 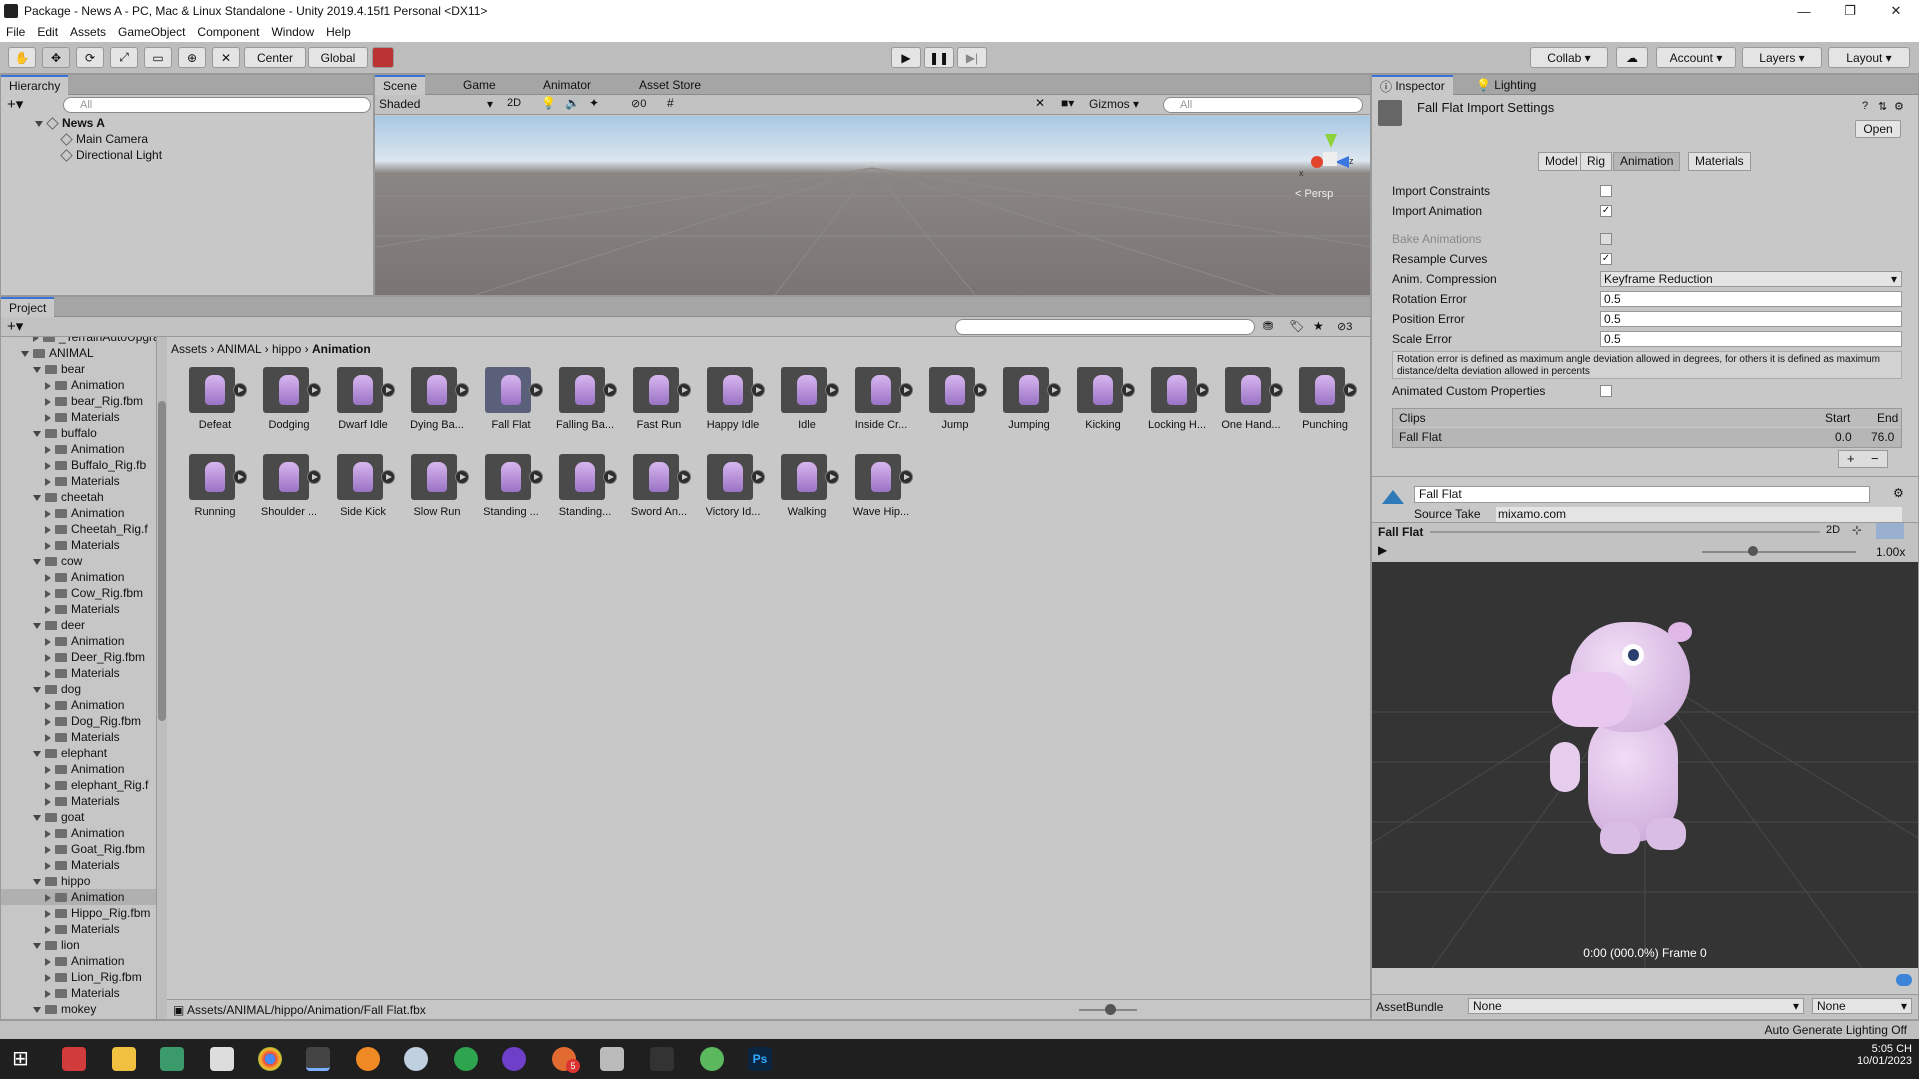 I want to click on scene-search-input: All, so click(x=1263, y=105).